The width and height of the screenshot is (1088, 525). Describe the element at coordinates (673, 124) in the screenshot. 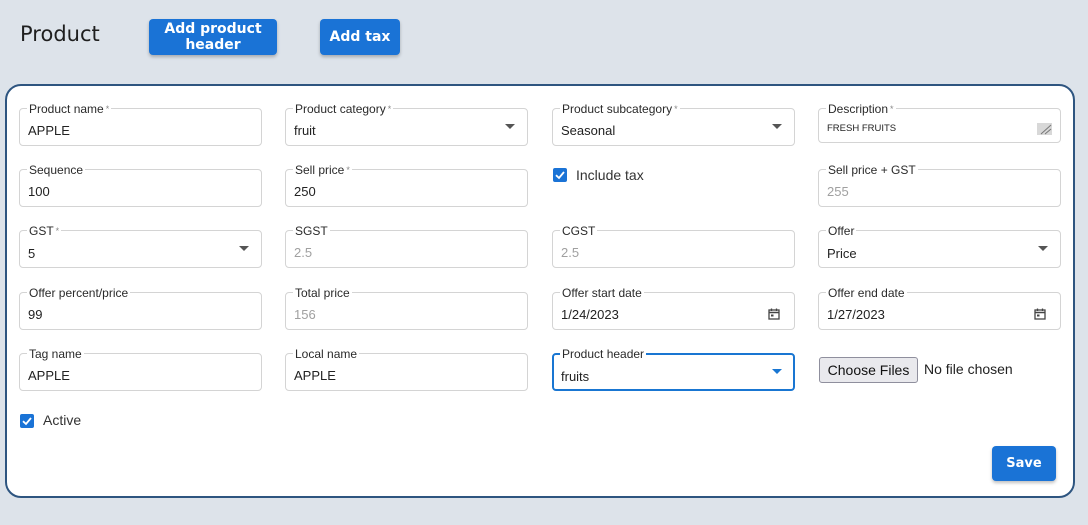

I see `product-subcategory-select: Product subcategory * Seasonal` at that location.